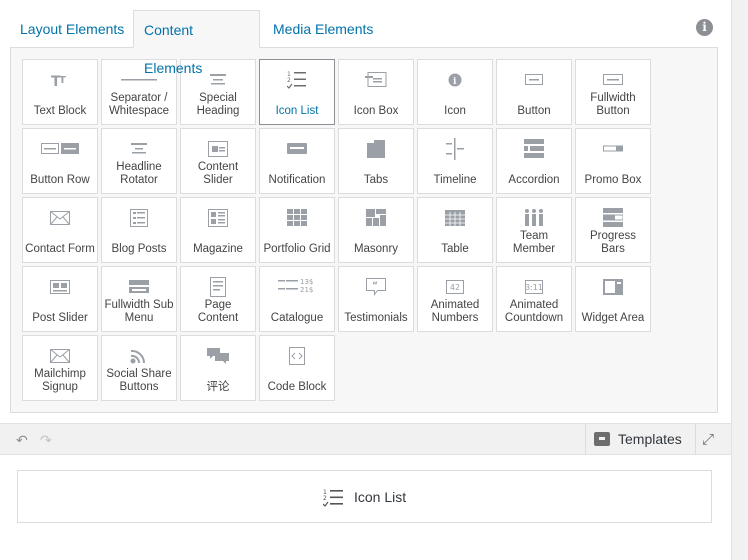 This screenshot has width=748, height=560. I want to click on element-label: Headline Rotator, so click(139, 173).